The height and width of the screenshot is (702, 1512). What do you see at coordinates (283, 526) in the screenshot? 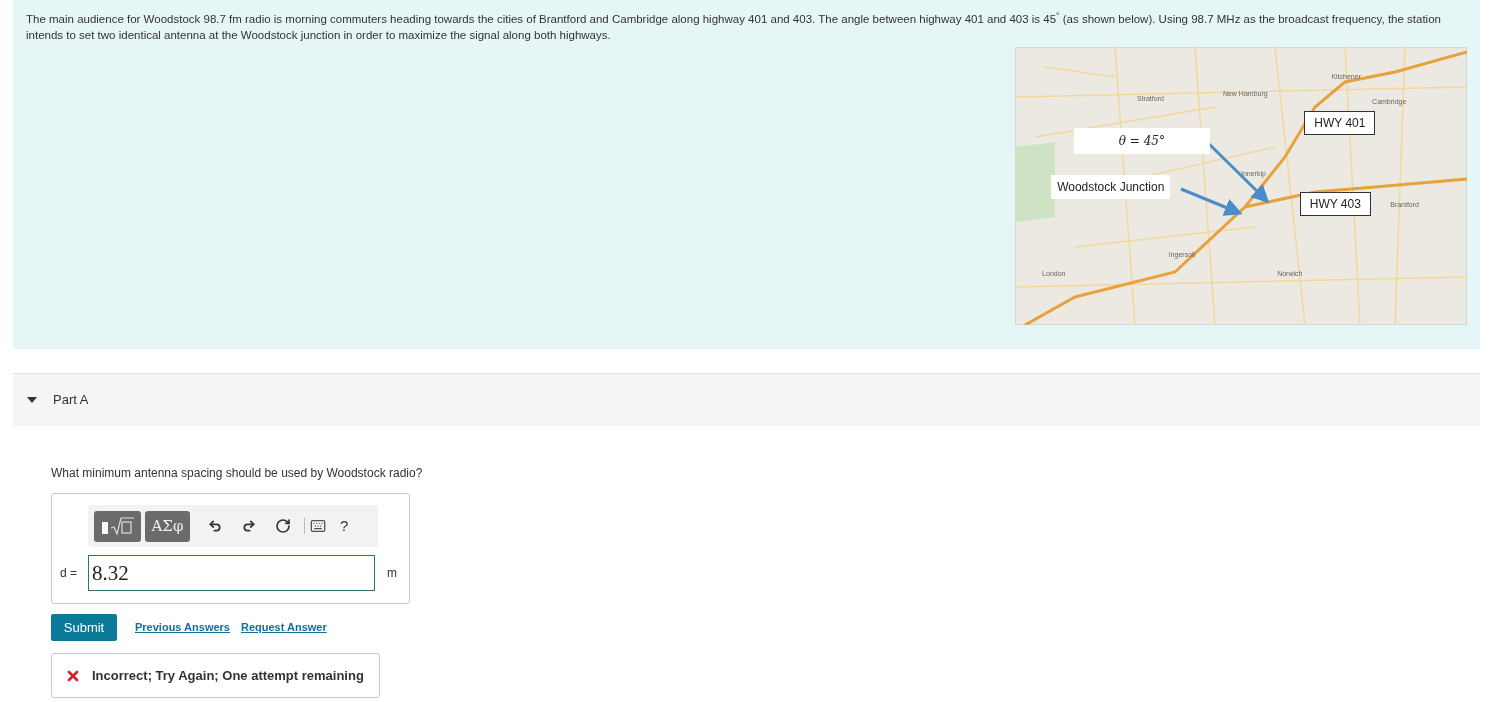
I see `reset-icon` at bounding box center [283, 526].